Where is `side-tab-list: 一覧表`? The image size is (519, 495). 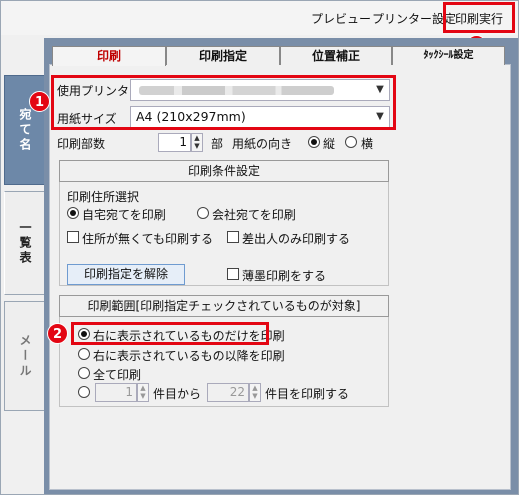 side-tab-list: 一覧表 is located at coordinates (24, 243).